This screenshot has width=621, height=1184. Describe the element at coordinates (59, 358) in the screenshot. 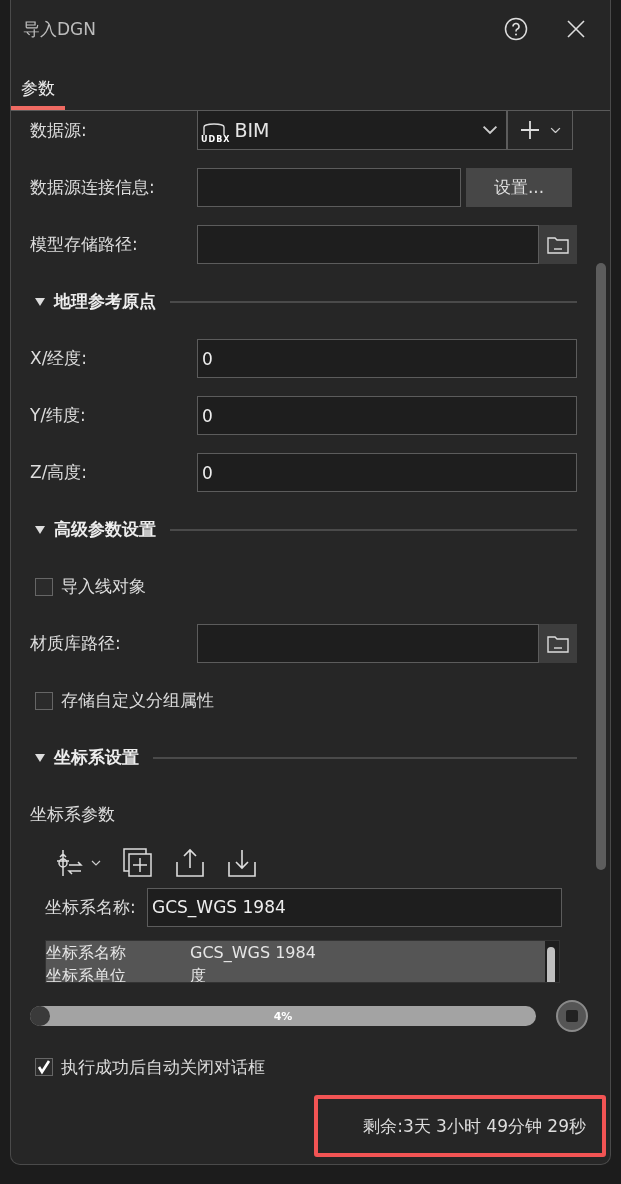

I see `field-label: X/经度:` at that location.